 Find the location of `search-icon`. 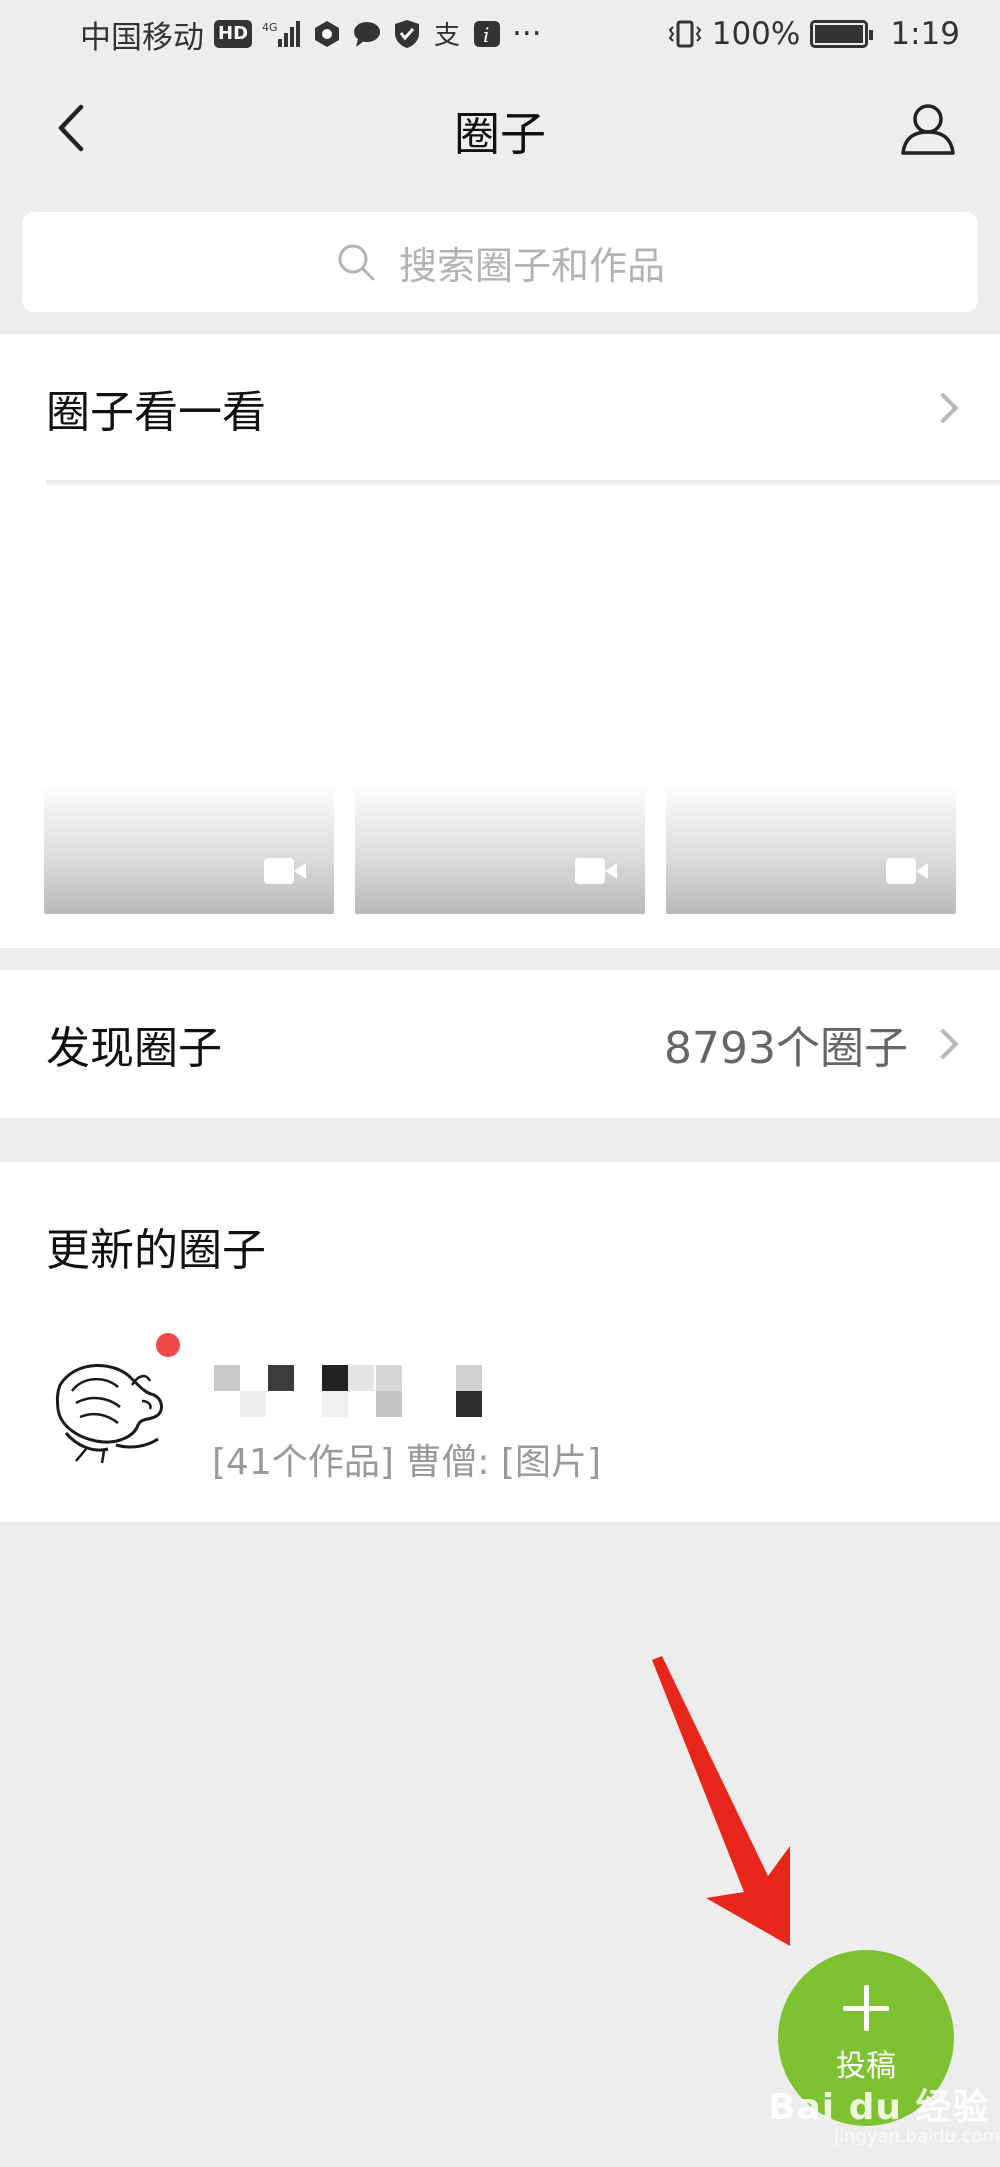

search-icon is located at coordinates (356, 262).